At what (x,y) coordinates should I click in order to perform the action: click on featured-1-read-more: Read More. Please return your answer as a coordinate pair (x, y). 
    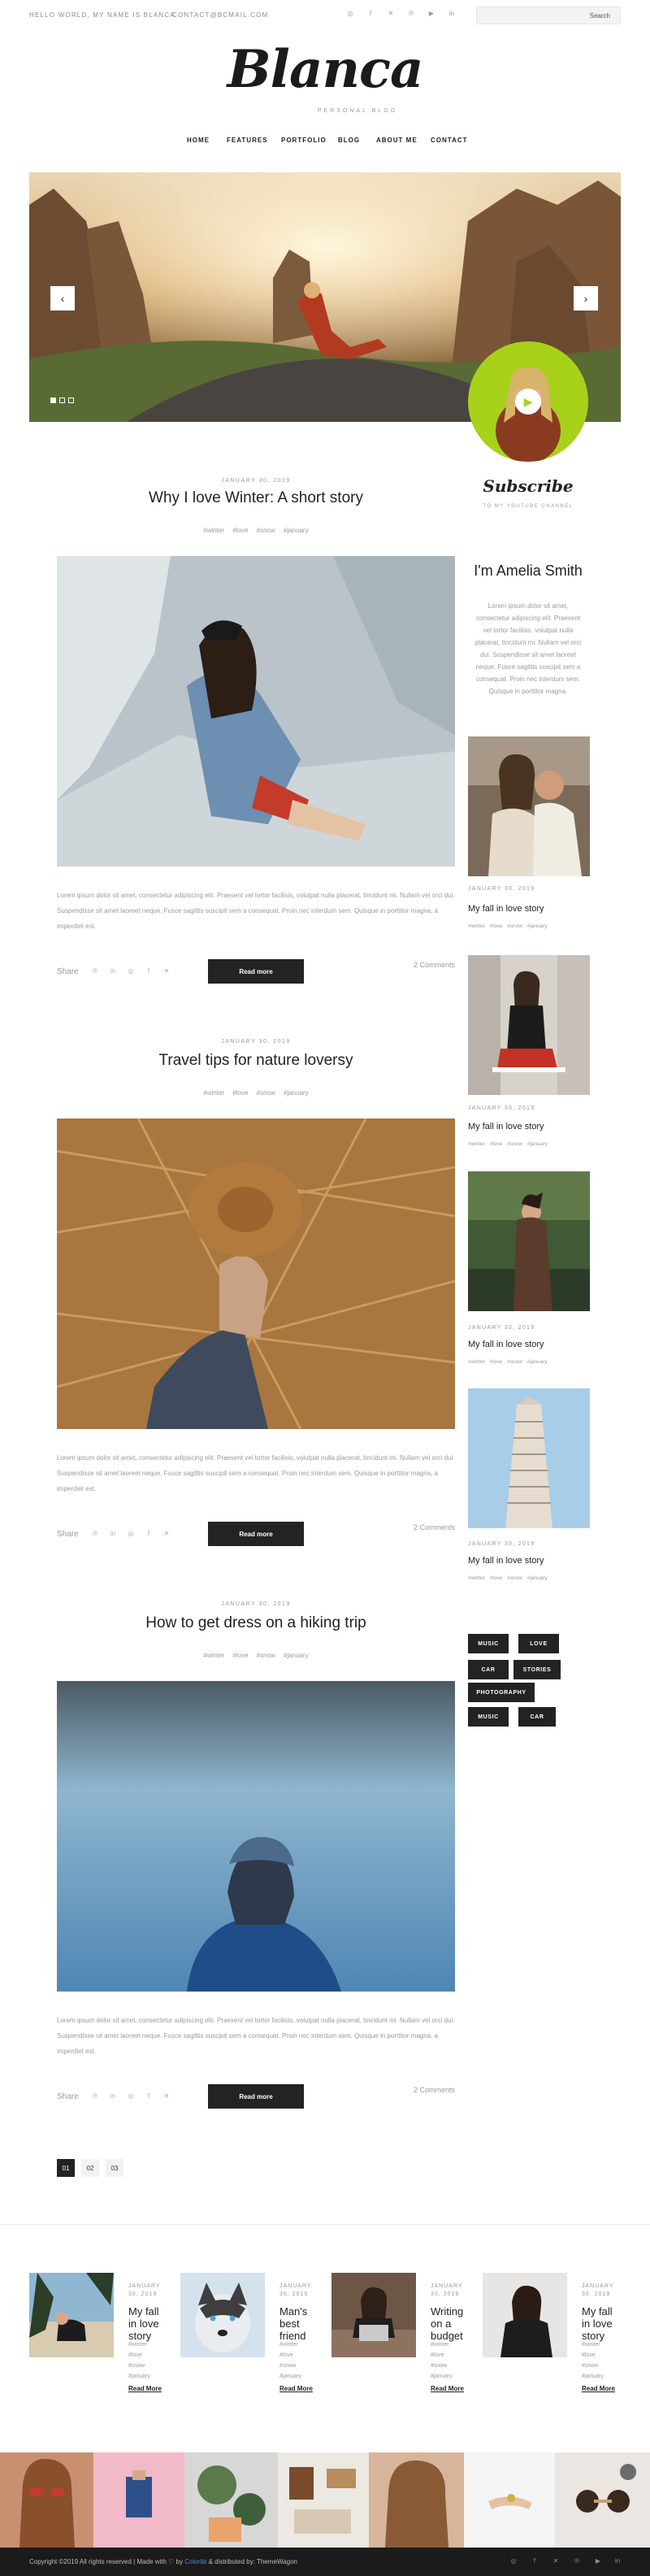
    Looking at the image, I should click on (145, 2388).